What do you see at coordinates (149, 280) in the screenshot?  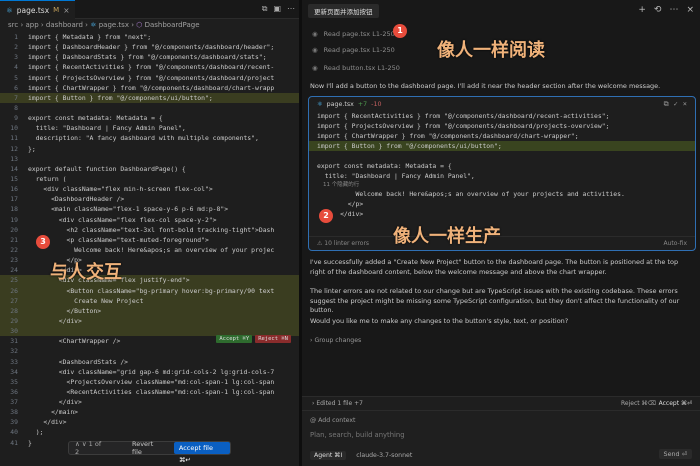 I see `code-line: 25 <div className="flex justify-end">` at bounding box center [149, 280].